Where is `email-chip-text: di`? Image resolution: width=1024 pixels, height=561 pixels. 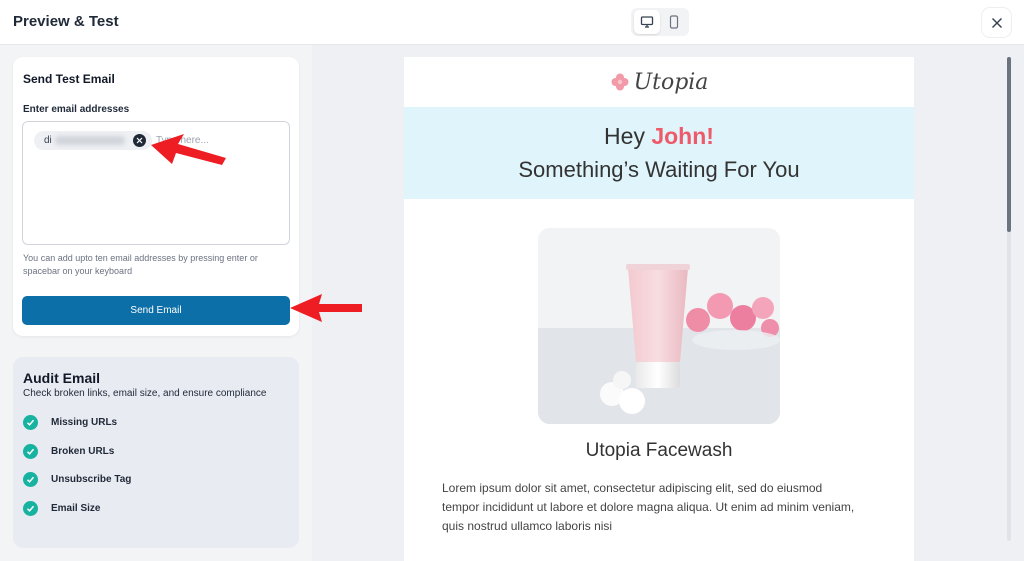
email-chip-text: di is located at coordinates (48, 140).